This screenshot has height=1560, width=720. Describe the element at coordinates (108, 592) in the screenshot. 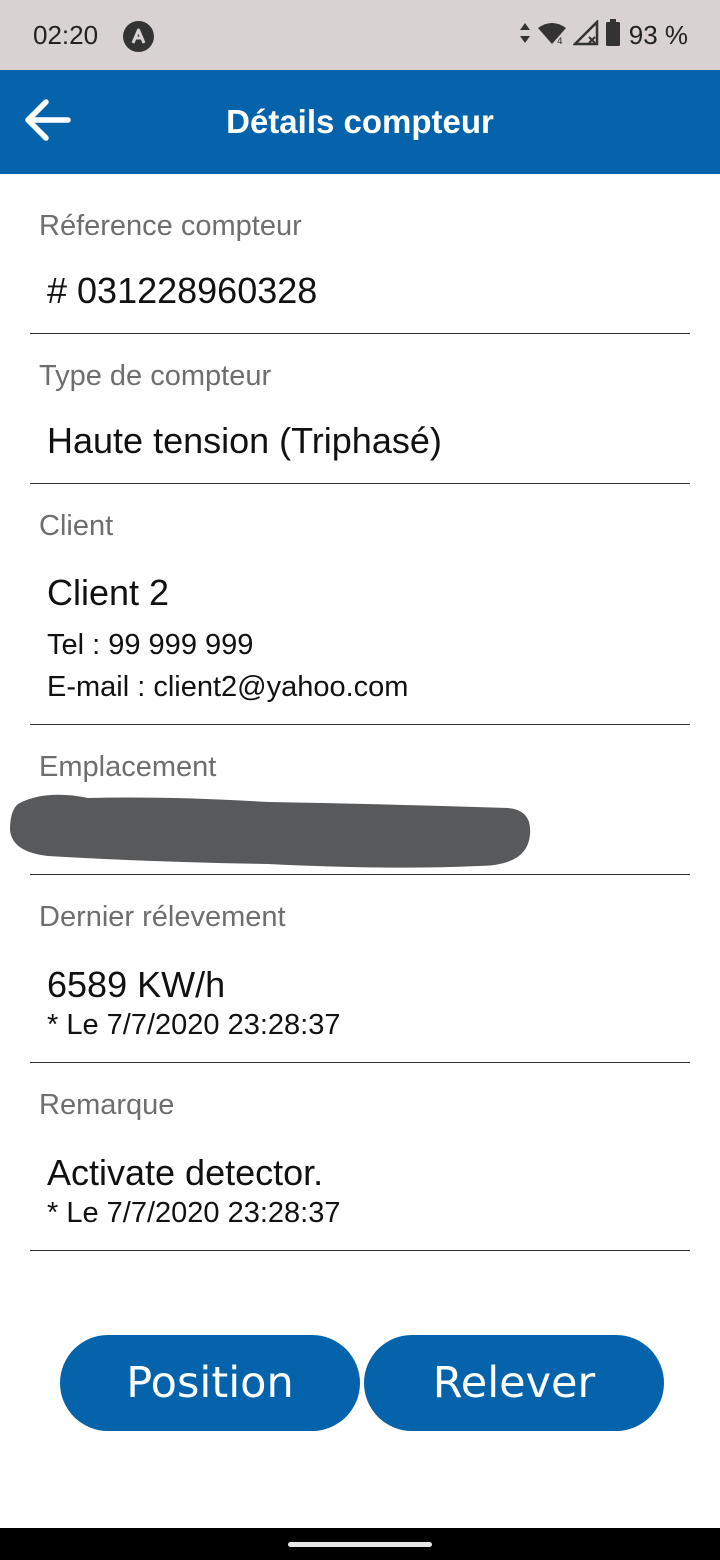

I see `client-name: Client 2` at that location.